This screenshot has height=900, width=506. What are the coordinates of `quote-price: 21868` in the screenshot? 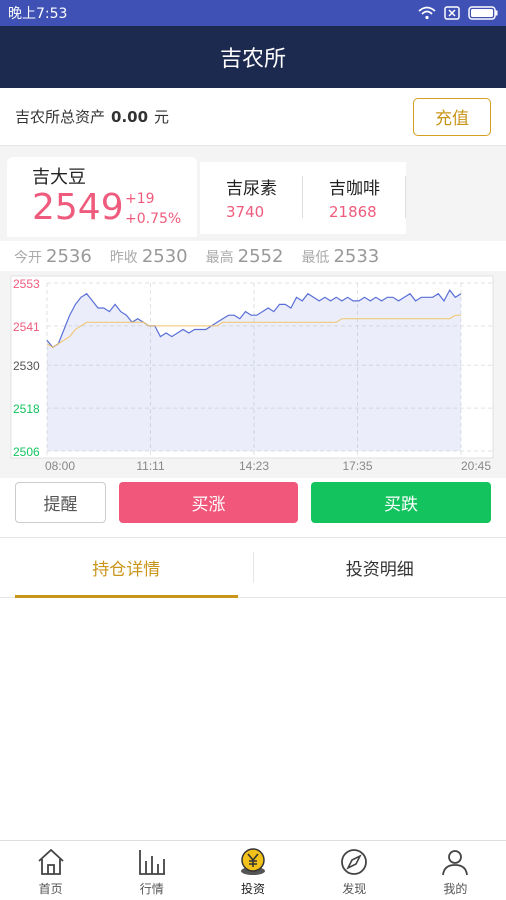 It's located at (353, 212).